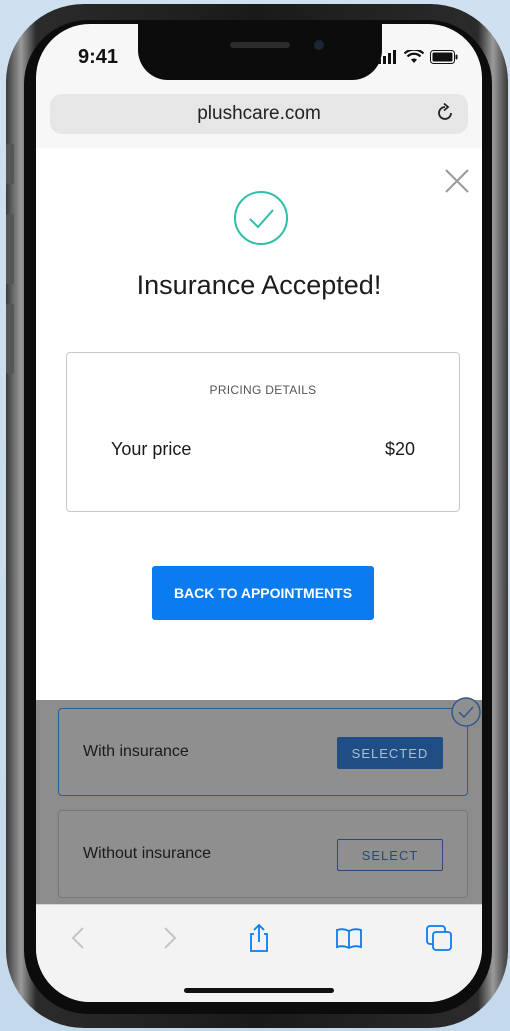 The height and width of the screenshot is (1031, 510). I want to click on battery-icon, so click(444, 57).